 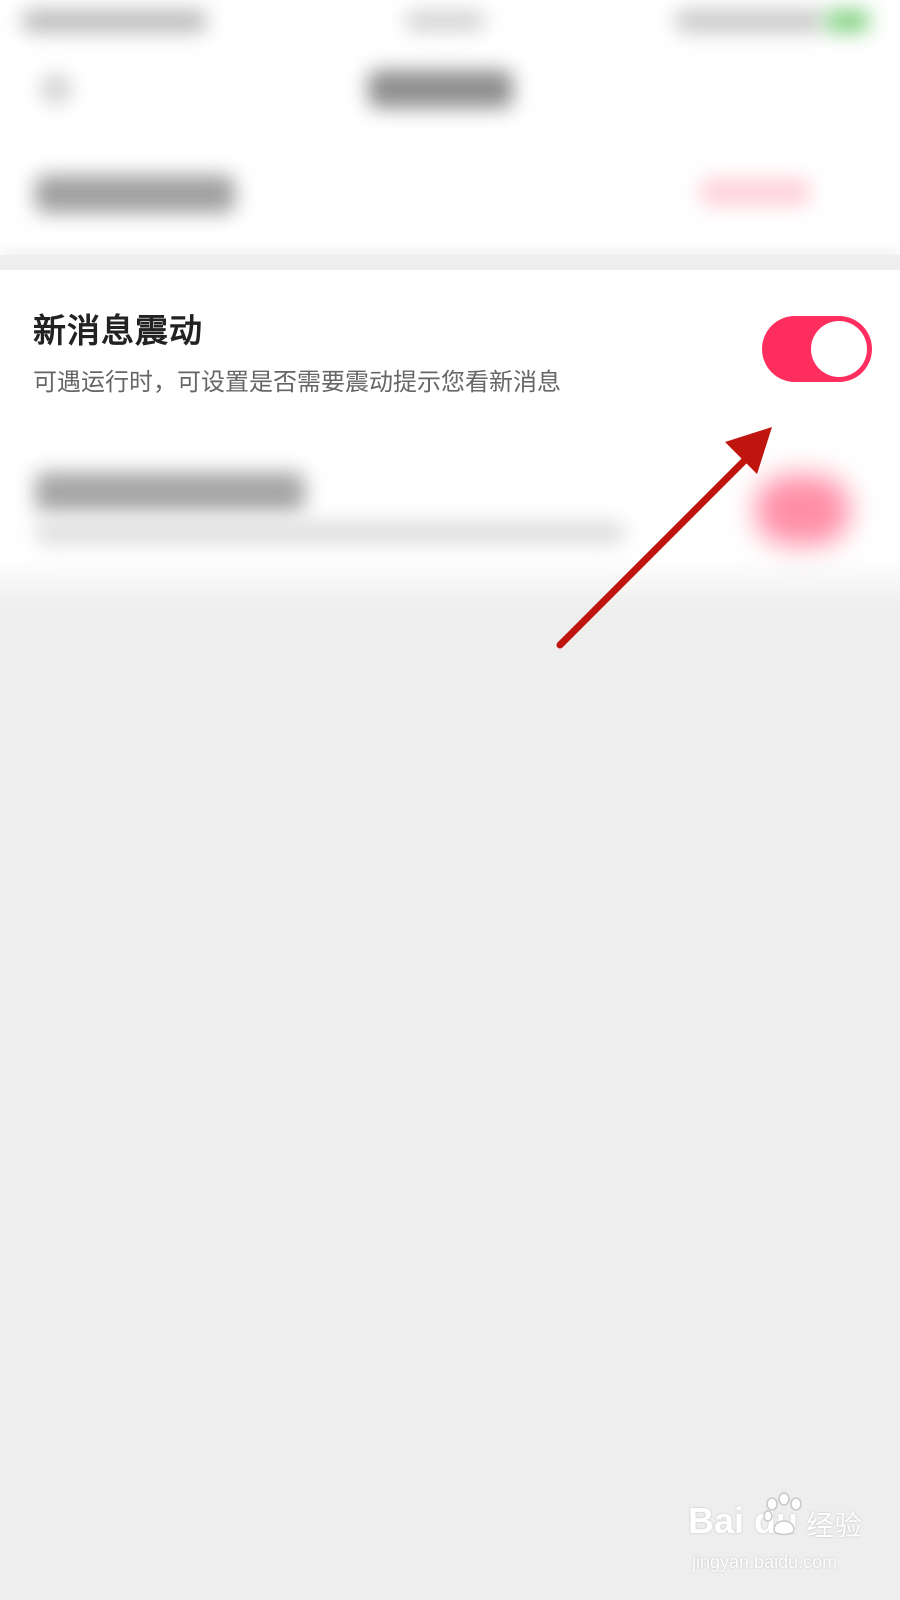 I want to click on paw-icon, so click(x=782, y=1514).